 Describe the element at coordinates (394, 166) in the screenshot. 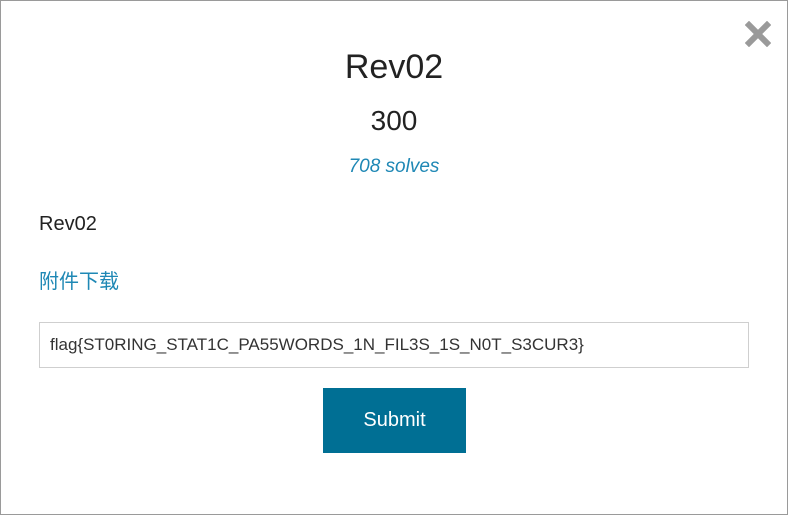

I see `solves-count: 708 solves` at that location.